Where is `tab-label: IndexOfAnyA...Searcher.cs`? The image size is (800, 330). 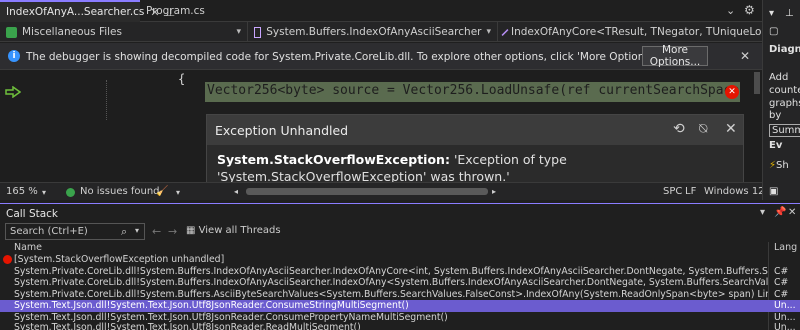 tab-label: IndexOfAnyA...Searcher.cs is located at coordinates (75, 12).